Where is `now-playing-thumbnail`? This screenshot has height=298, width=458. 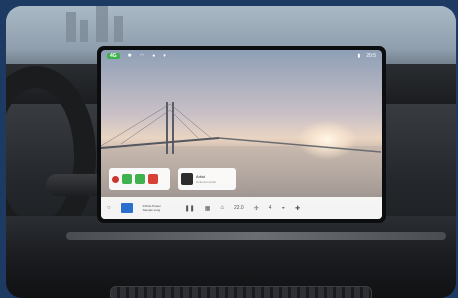 now-playing-thumbnail is located at coordinates (126, 208).